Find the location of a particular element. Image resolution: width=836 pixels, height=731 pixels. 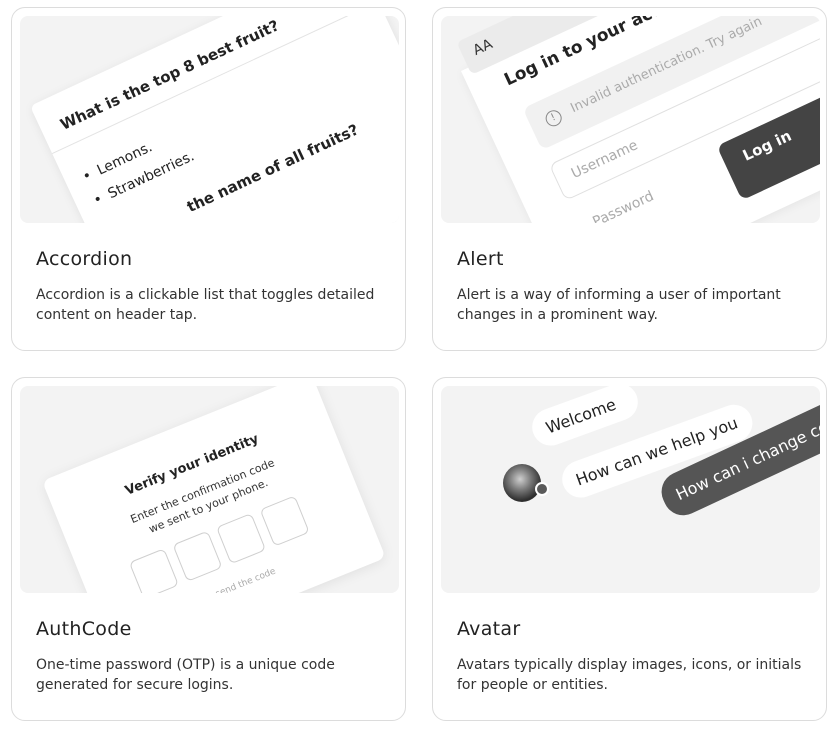

card-title: Accordion is located at coordinates (84, 259).